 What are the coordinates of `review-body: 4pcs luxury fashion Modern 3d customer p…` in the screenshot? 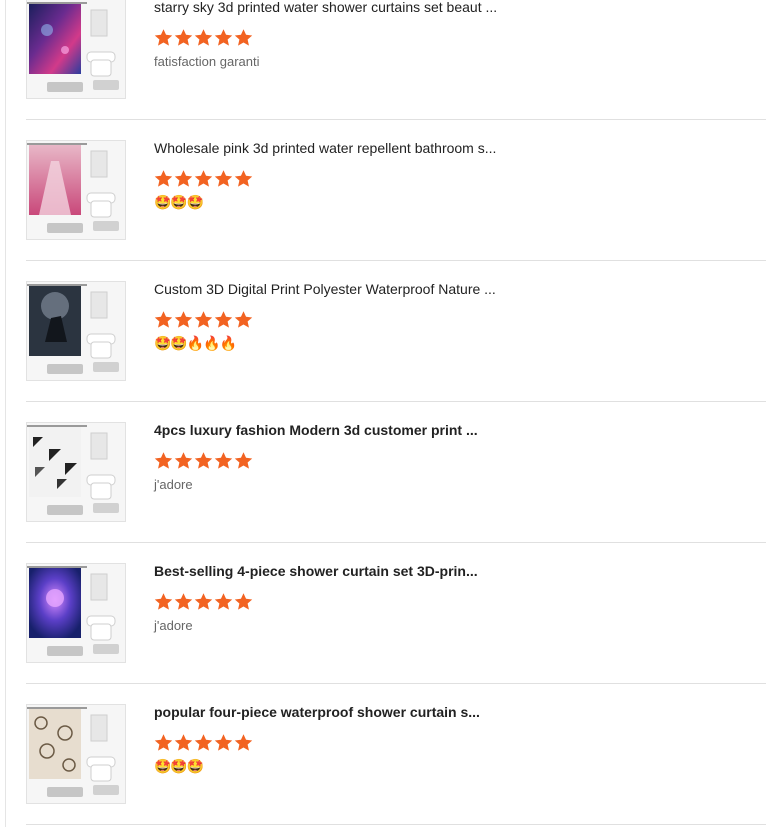 It's located at (334, 457).